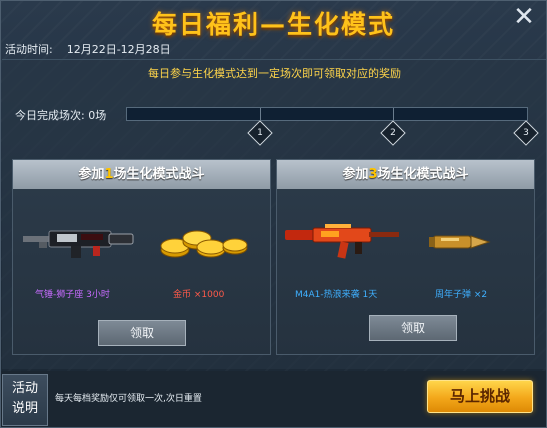 This screenshot has width=547, height=428. I want to click on activity-time: 活动时间: 12月22日-12月28日, so click(88, 49).